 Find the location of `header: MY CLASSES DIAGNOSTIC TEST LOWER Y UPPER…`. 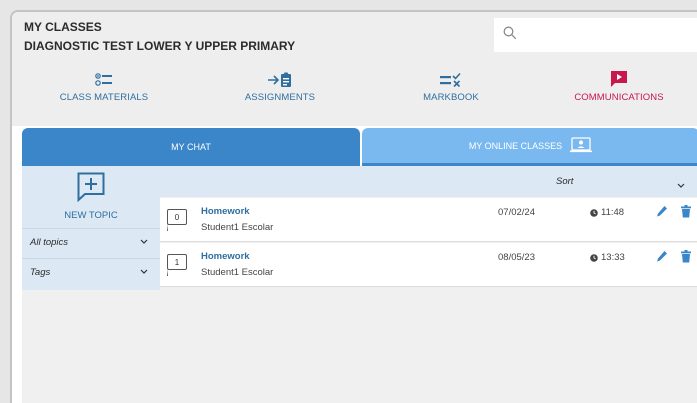

header: MY CLASSES DIAGNOSTIC TEST LOWER Y UPPER… is located at coordinates (354, 35).